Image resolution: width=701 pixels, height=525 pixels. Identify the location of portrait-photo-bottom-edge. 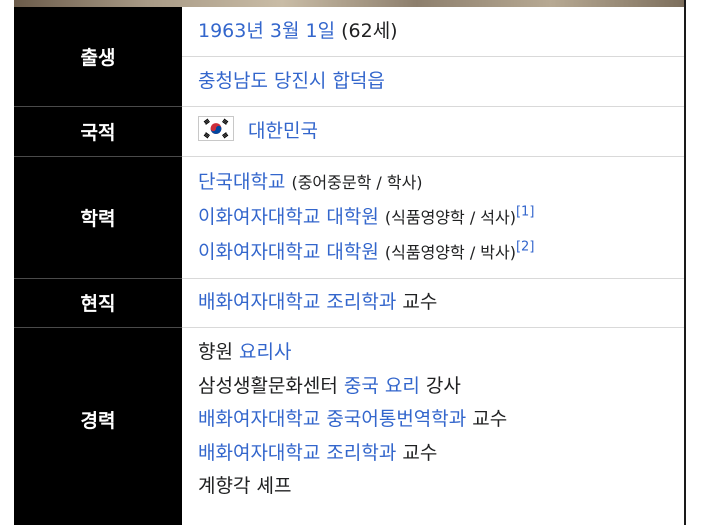
(349, 3).